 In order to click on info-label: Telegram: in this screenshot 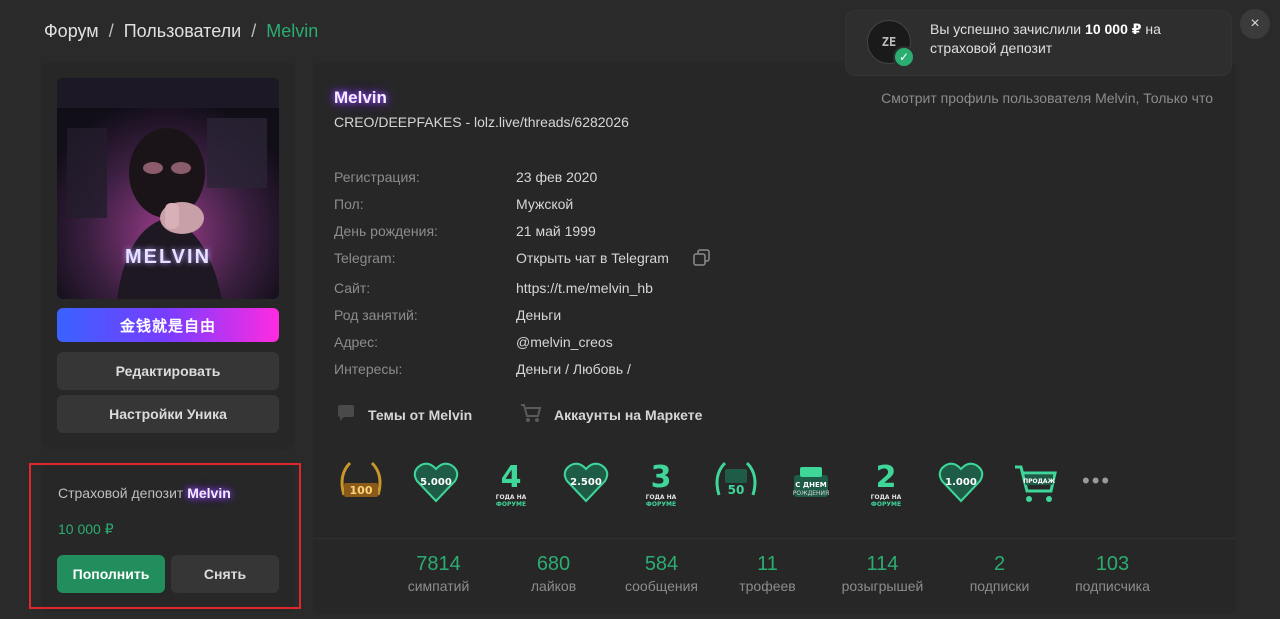, I will do `click(365, 258)`.